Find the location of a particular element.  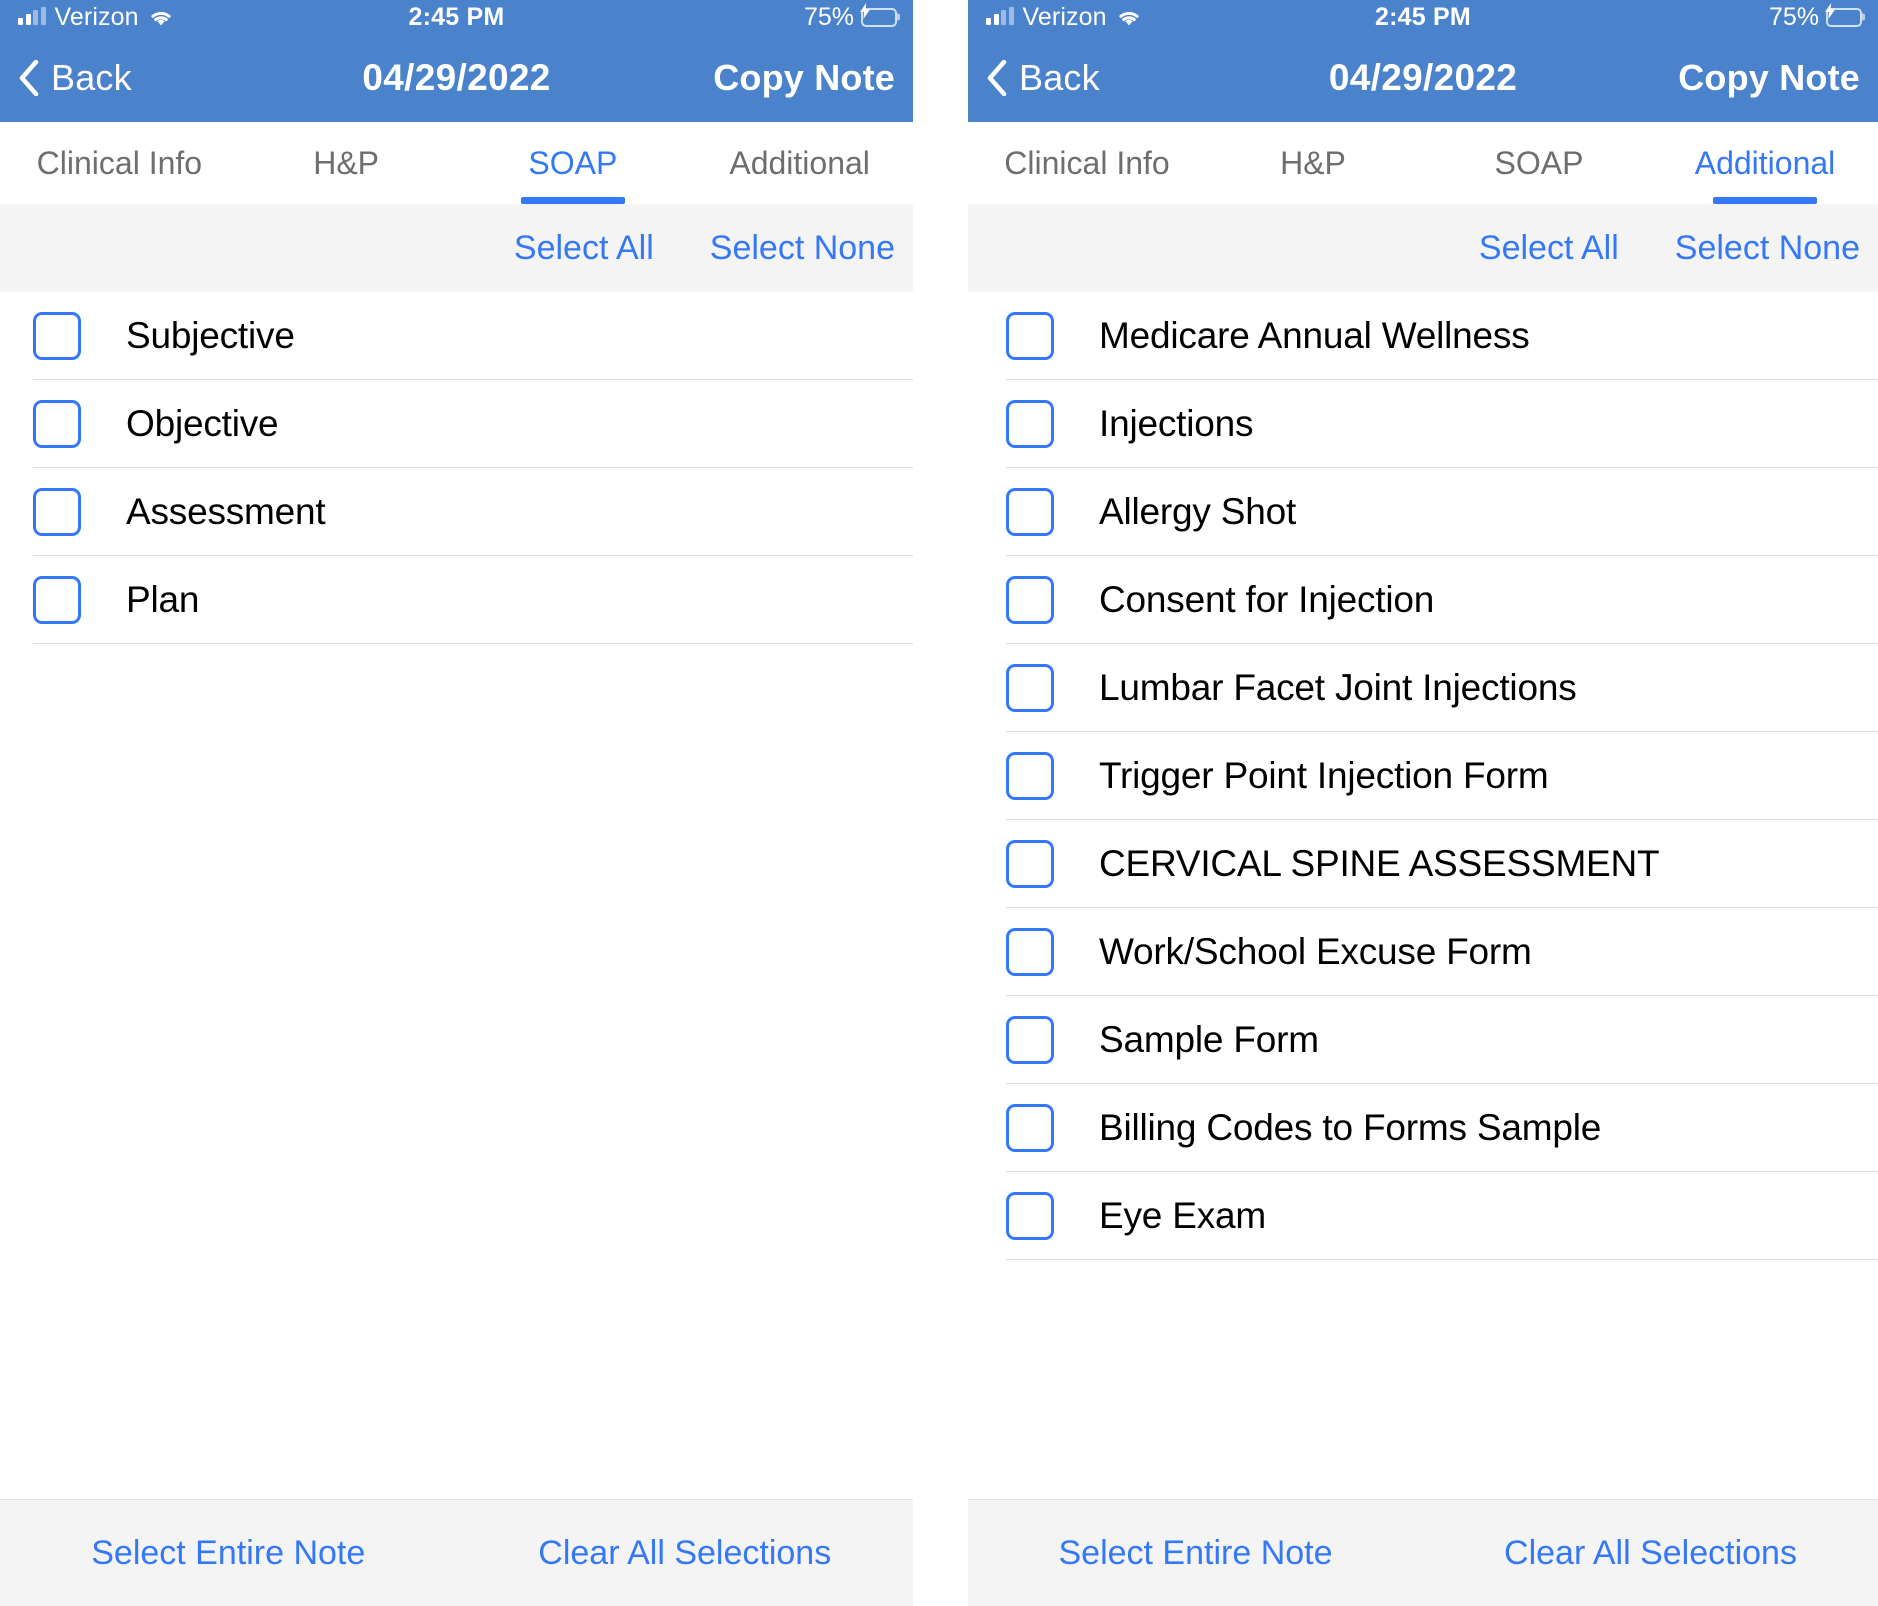

list-item: Objective is located at coordinates (473, 424).